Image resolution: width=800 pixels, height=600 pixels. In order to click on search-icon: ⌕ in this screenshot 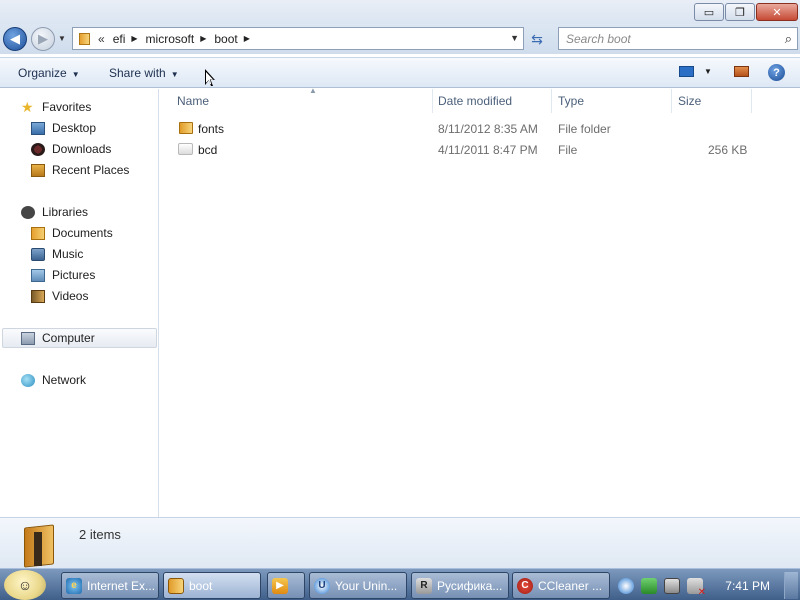, I will do `click(788, 39)`.